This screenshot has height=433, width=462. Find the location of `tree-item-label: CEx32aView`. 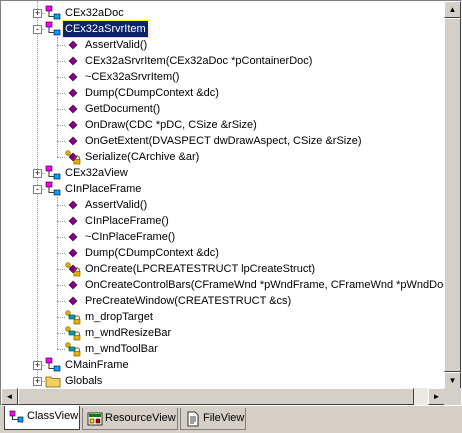

tree-item-label: CEx32aView is located at coordinates (96, 173).